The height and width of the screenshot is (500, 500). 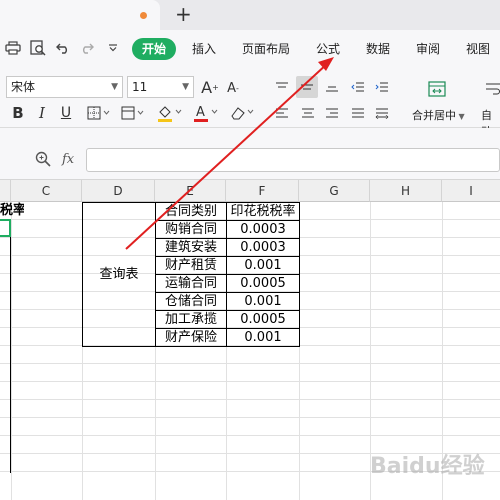 I want to click on redo-icon, so click(x=87, y=48).